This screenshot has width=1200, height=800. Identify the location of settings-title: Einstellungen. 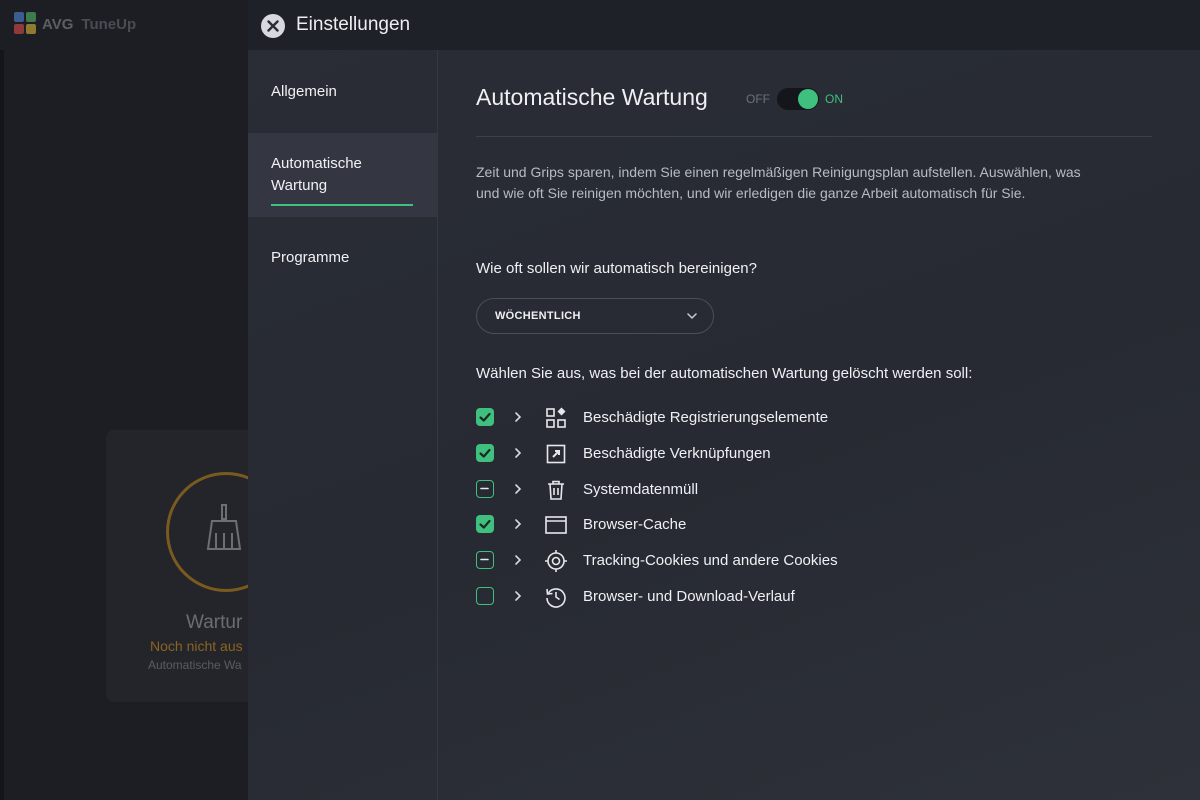
(353, 24).